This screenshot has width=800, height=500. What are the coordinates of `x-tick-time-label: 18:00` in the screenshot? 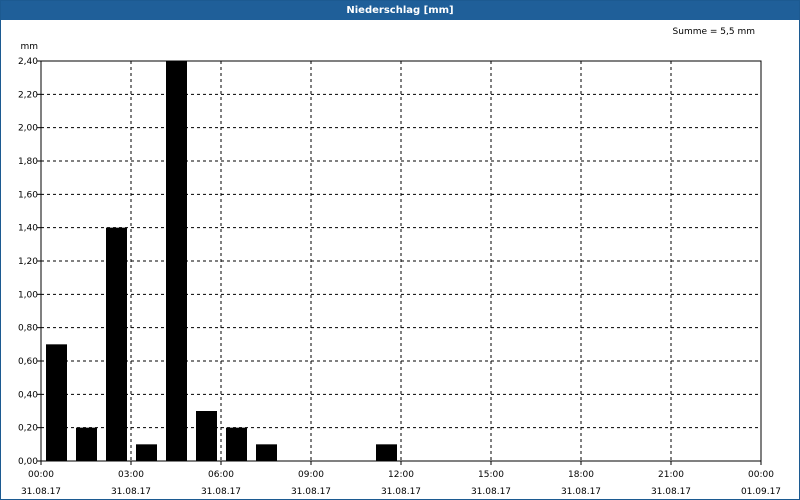 It's located at (581, 475).